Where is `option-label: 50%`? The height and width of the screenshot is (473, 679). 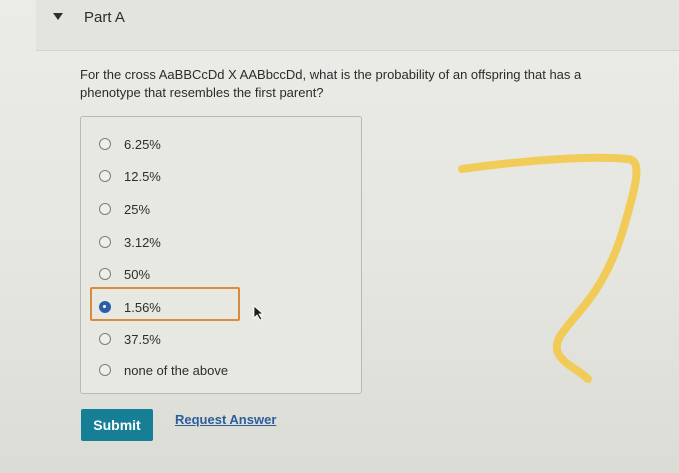
option-label: 50% is located at coordinates (137, 274).